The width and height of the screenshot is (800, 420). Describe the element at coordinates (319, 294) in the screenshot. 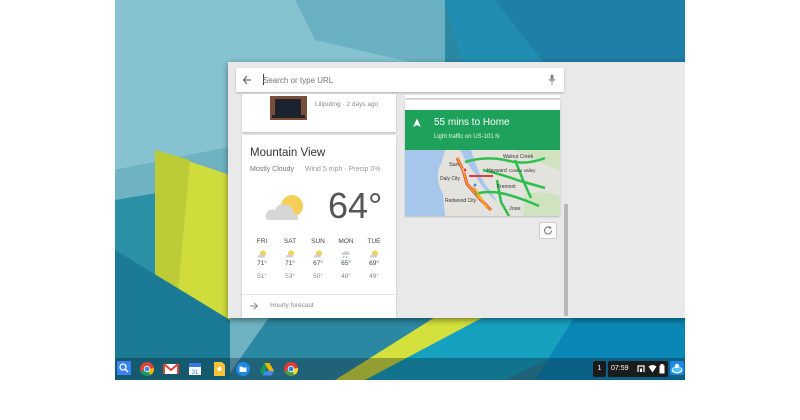

I see `divider` at that location.